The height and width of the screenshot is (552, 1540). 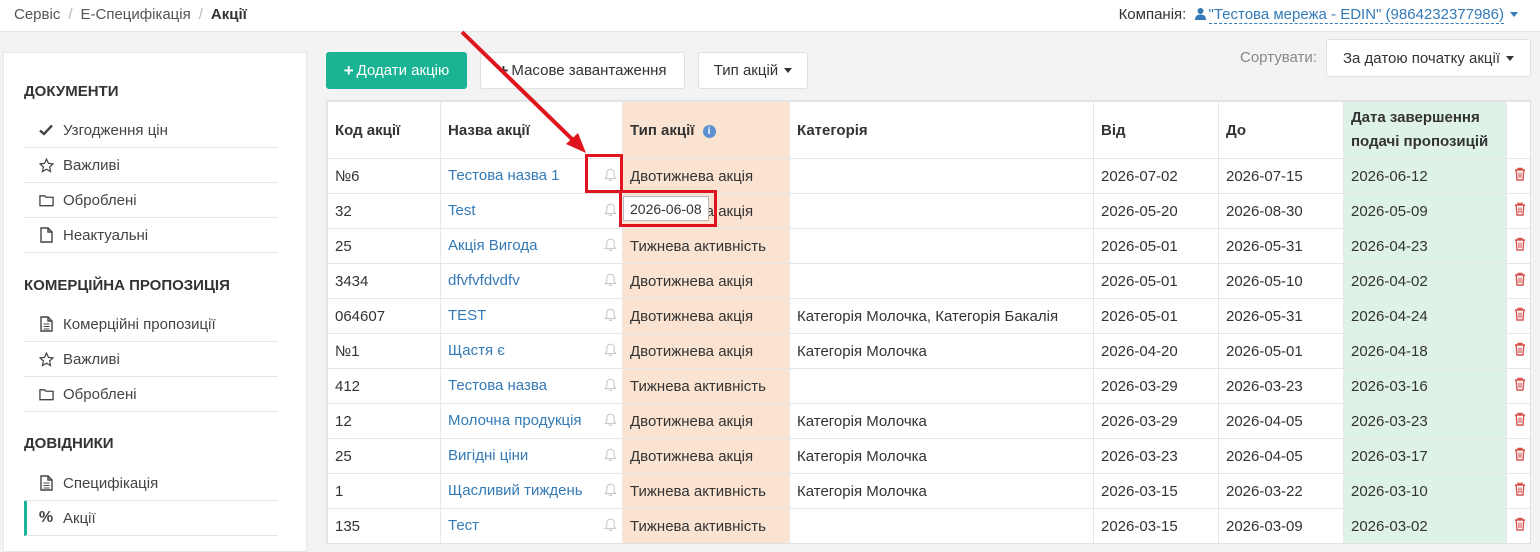 What do you see at coordinates (1281, 491) in the screenshot?
I see `cell-to: 2026-03-22` at bounding box center [1281, 491].